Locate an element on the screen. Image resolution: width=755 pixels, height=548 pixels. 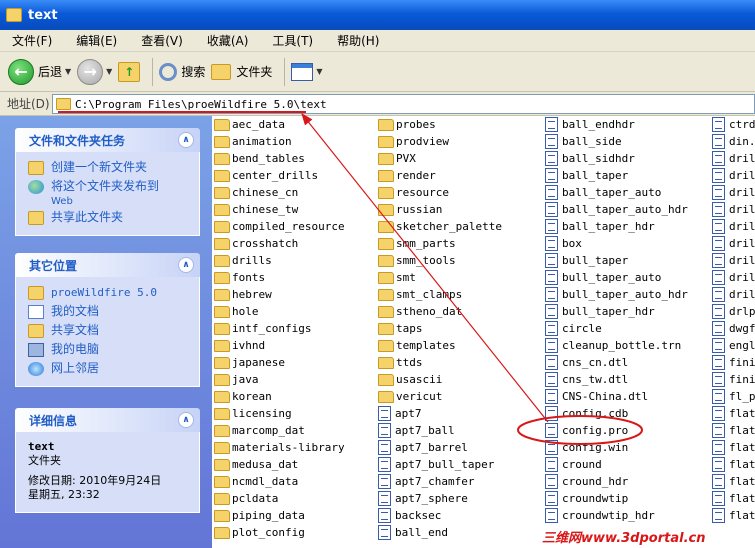
file-item: ivhnd is located at coordinates (279, 345).